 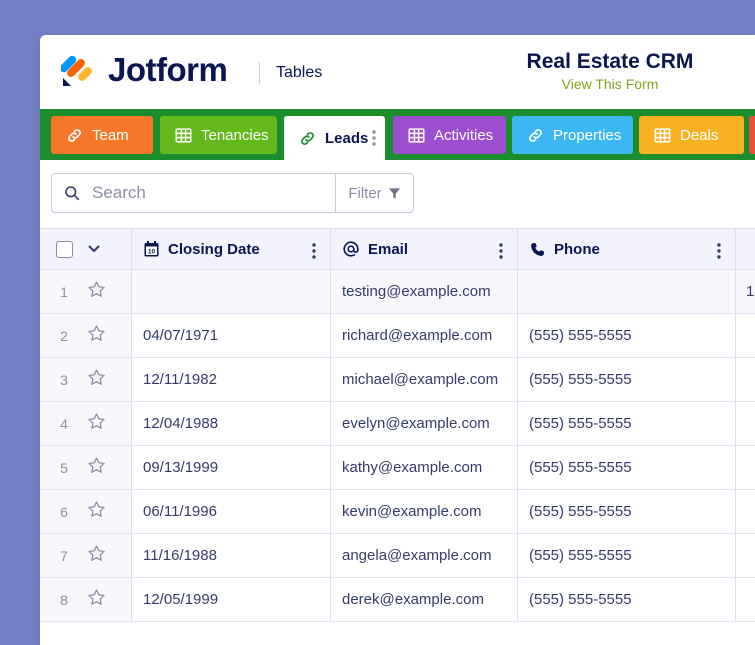 I want to click on column-header-closing-date: 10 Closing Date, so click(x=231, y=249).